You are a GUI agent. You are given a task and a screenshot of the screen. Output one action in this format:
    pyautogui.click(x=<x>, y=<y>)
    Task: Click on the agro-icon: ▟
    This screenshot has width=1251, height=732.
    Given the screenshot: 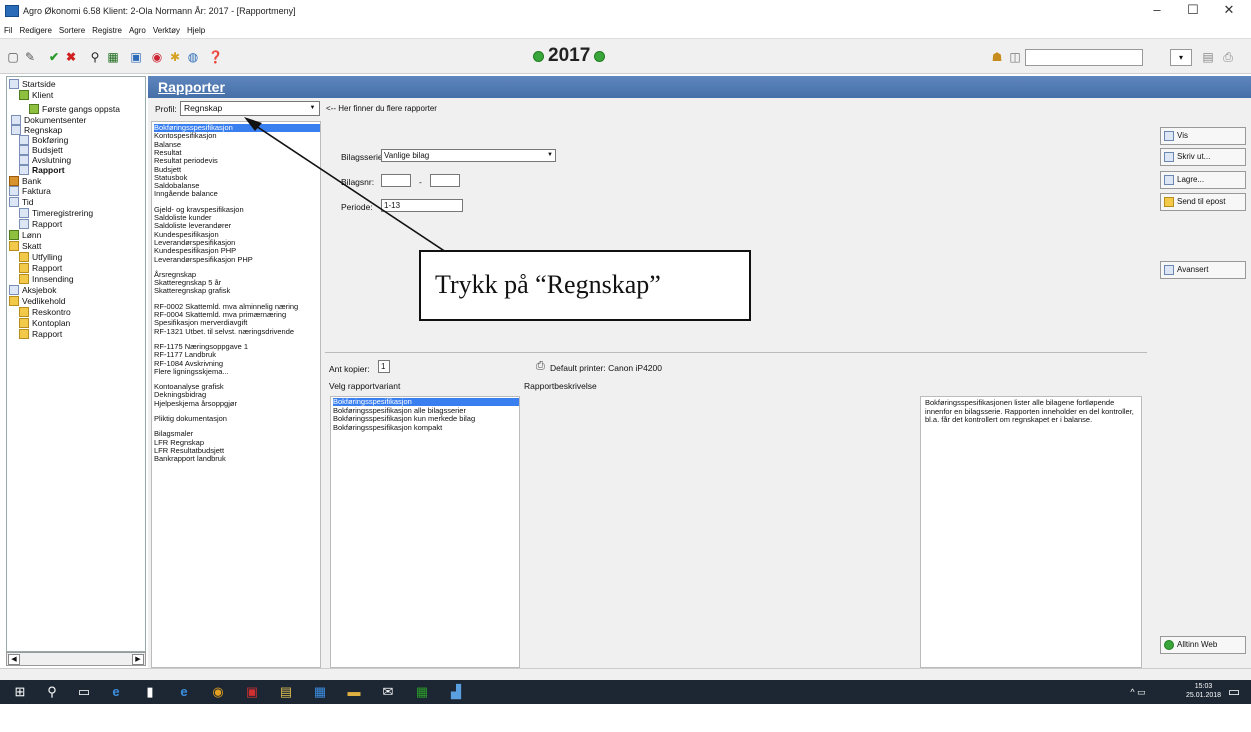 What is the action you would take?
    pyautogui.click(x=456, y=692)
    